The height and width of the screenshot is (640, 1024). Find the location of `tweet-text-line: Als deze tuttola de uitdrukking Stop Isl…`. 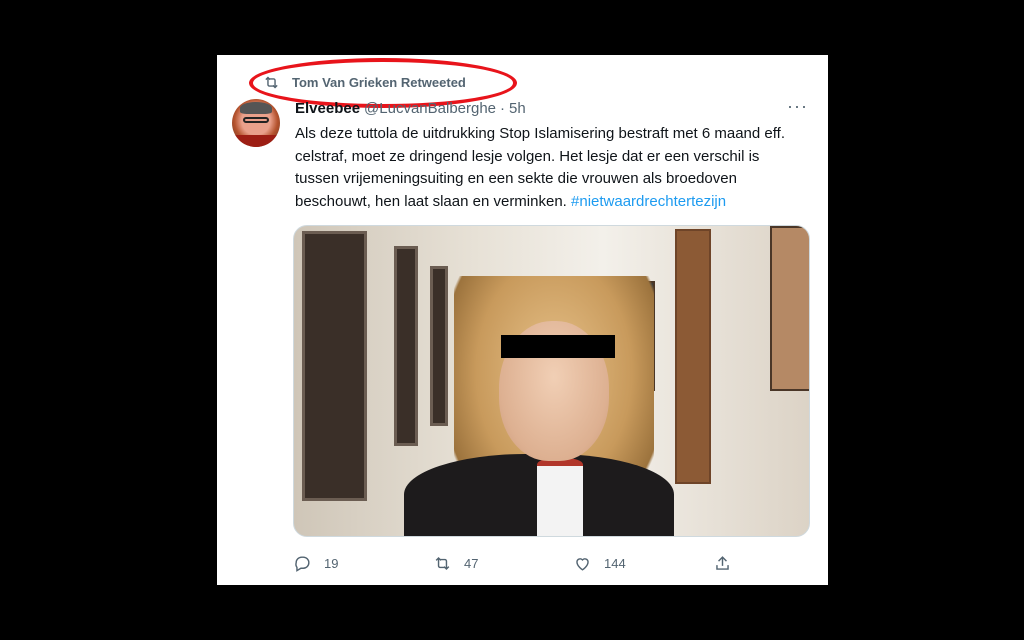

tweet-text-line: Als deze tuttola de uitdrukking Stop Isl… is located at coordinates (540, 133).